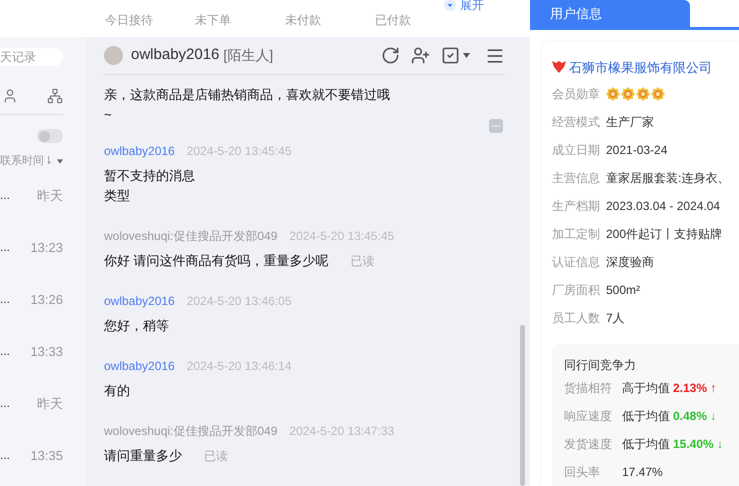 Image resolution: width=739 pixels, height=486 pixels. I want to click on info-label: 会员勋章, so click(576, 94).